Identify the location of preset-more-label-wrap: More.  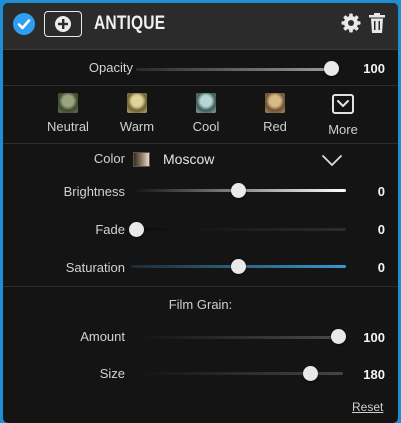
(343, 126).